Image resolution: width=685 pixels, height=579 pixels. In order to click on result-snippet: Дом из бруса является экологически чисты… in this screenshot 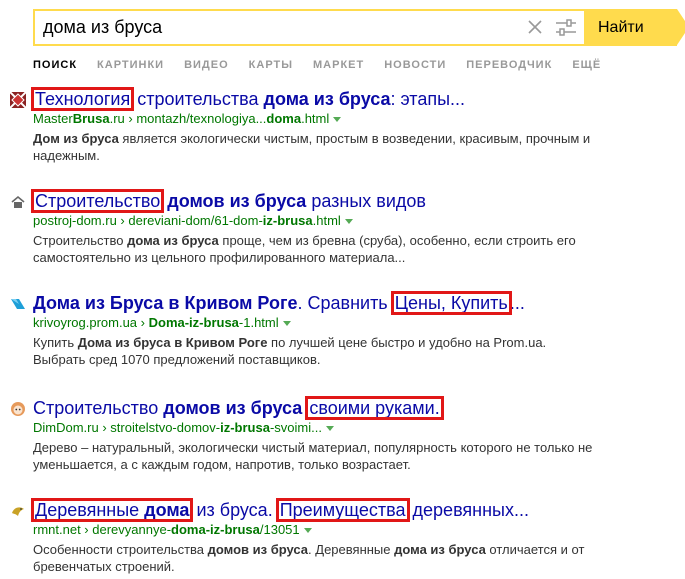, I will do `click(312, 147)`.